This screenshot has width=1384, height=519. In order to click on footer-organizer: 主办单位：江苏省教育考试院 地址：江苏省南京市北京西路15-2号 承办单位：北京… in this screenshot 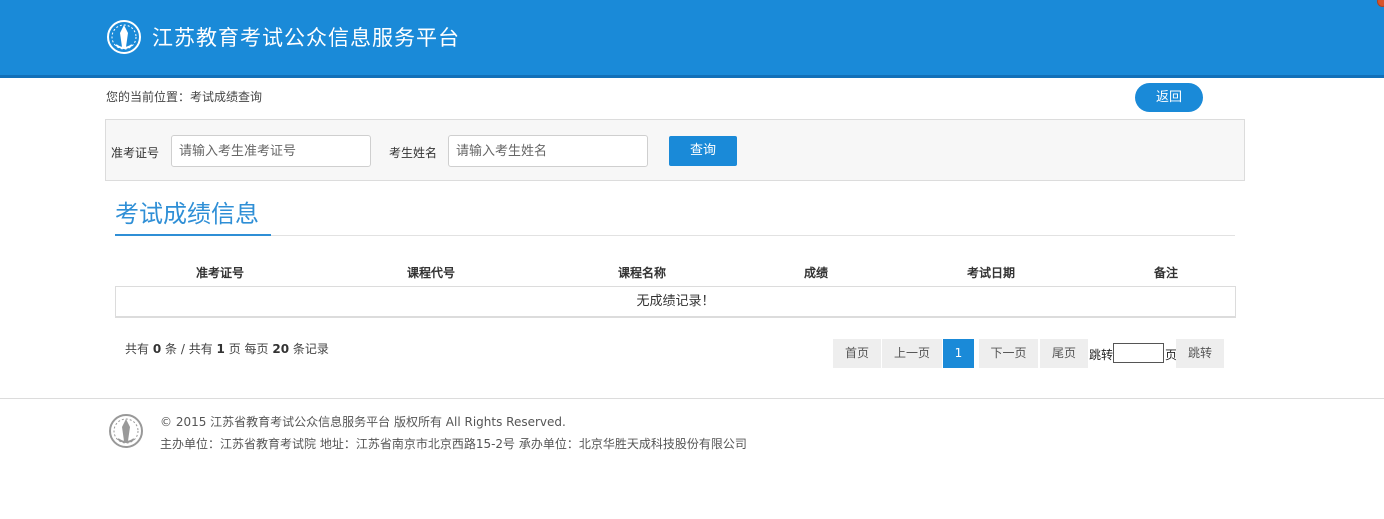, I will do `click(453, 444)`.